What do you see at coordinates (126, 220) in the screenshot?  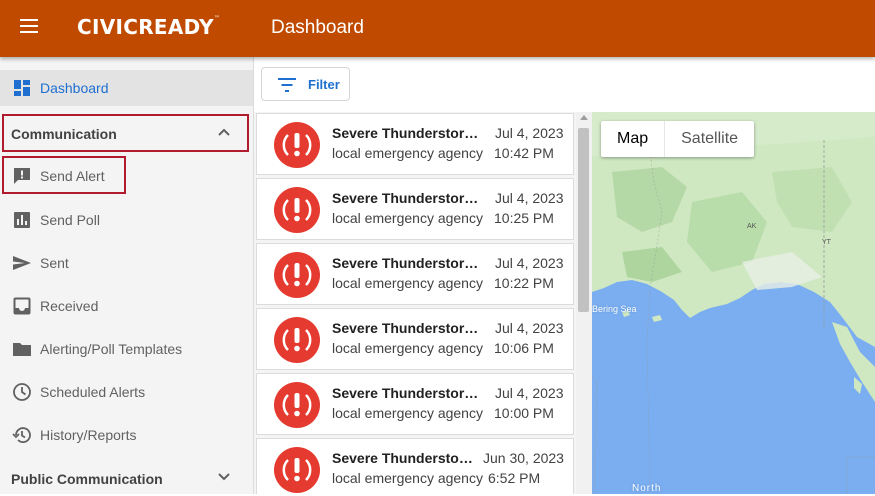 I see `sidebar-item-send-poll: Send Poll` at bounding box center [126, 220].